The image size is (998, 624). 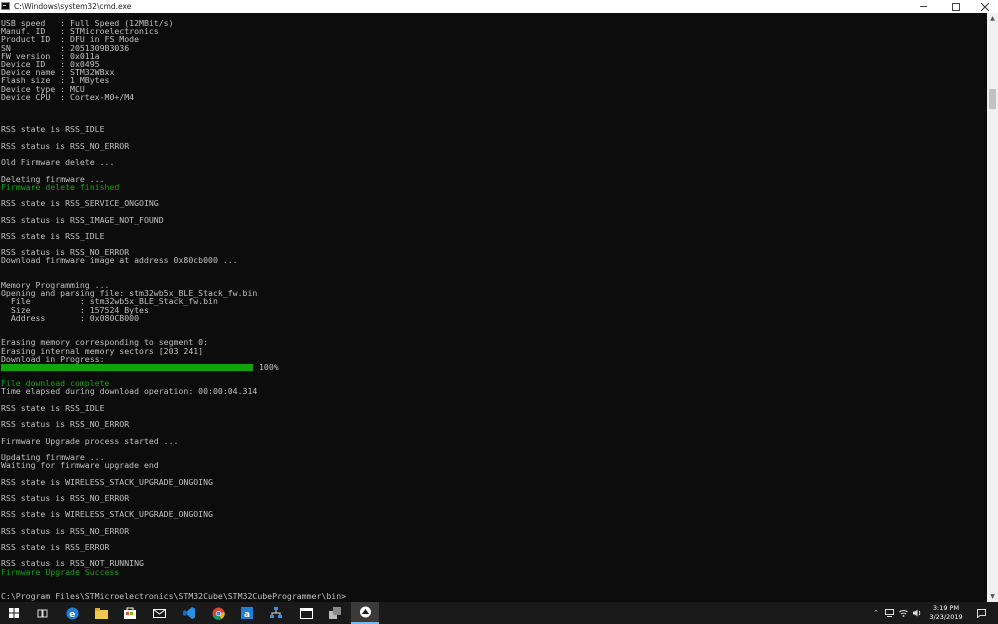 I want to click on window-app-icon, so click(x=306, y=613).